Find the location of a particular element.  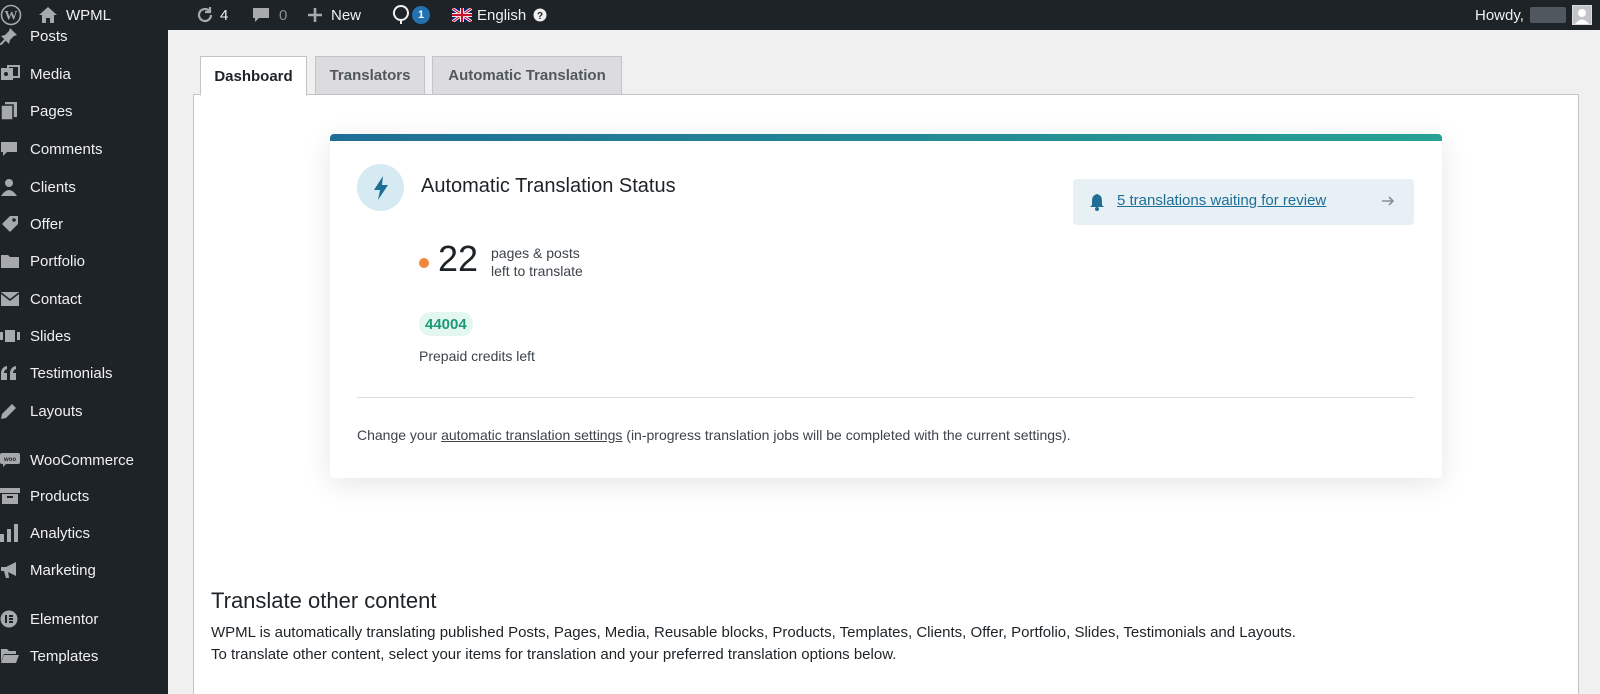

review-link: 5 translations waiting for review is located at coordinates (1221, 200).